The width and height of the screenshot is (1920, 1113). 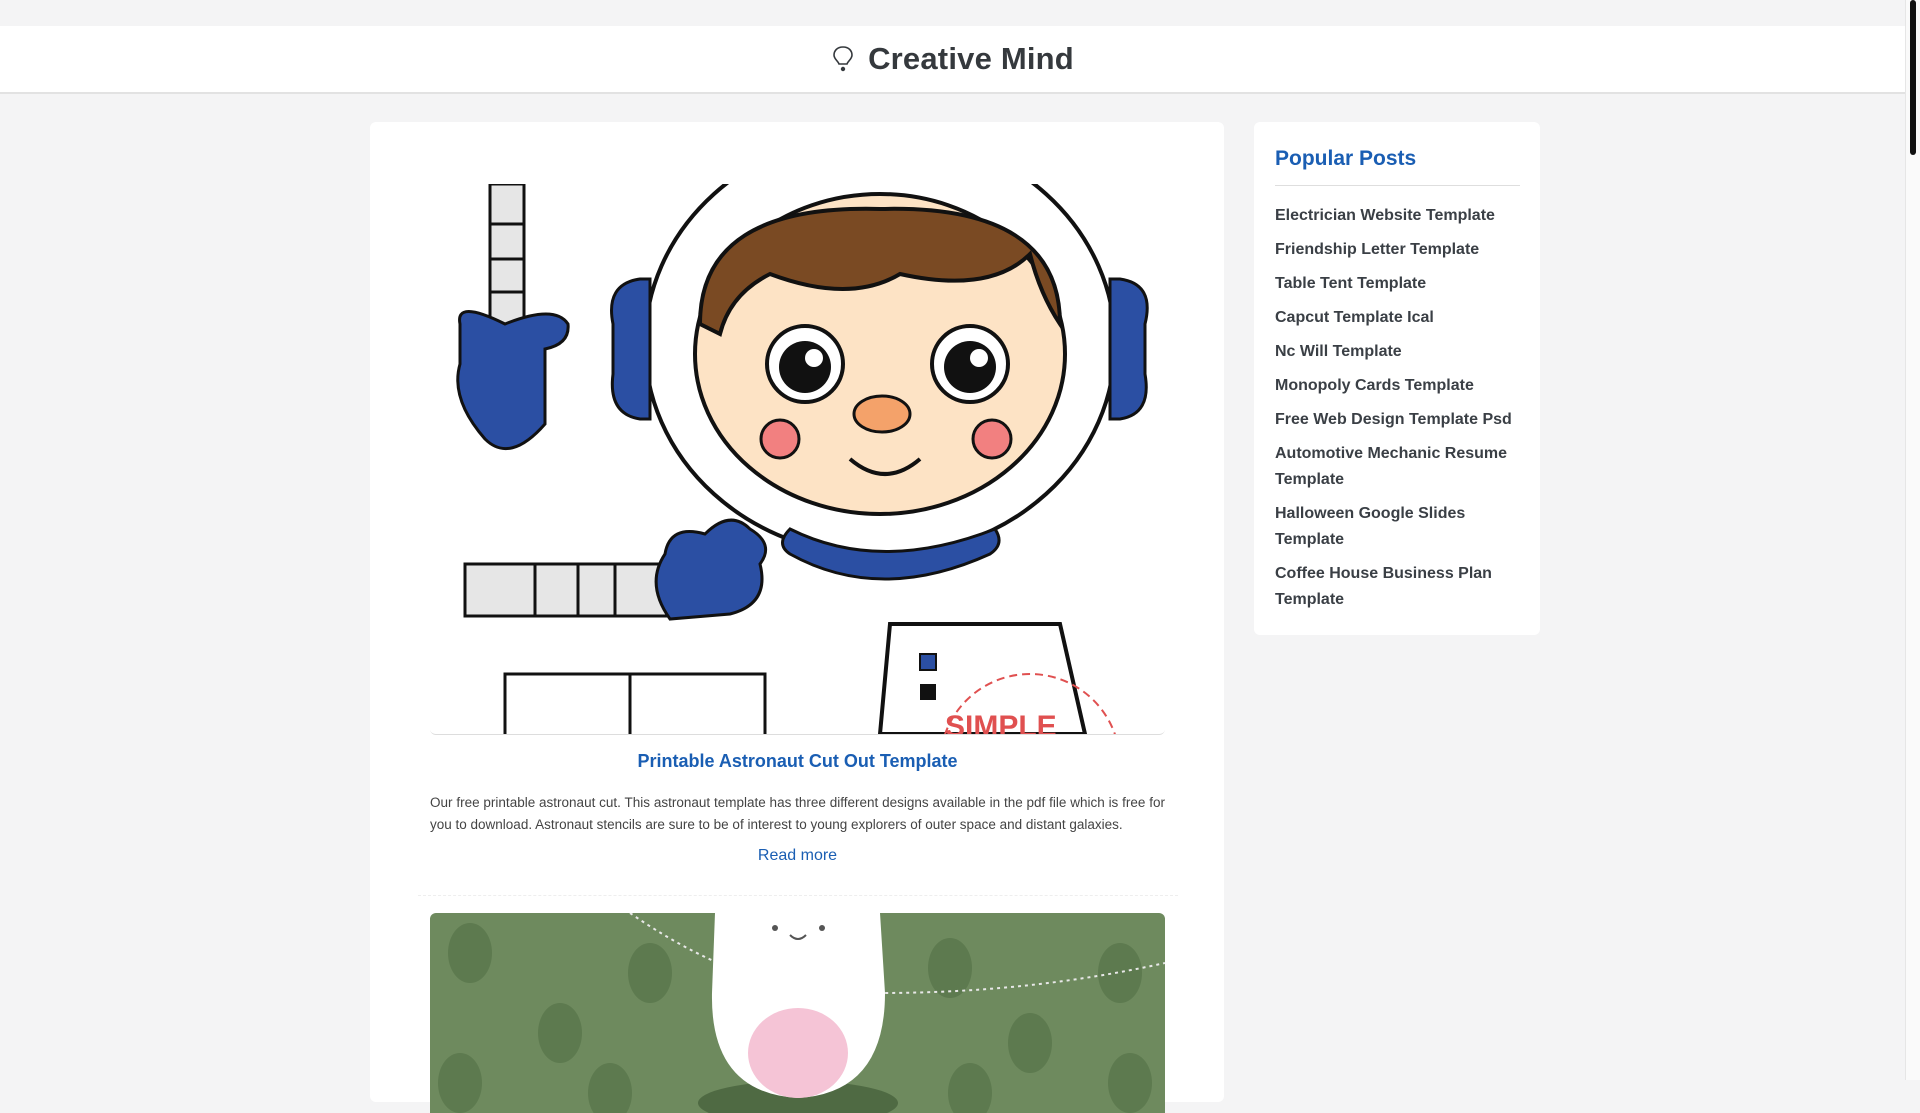 I want to click on post-divider, so click(x=798, y=895).